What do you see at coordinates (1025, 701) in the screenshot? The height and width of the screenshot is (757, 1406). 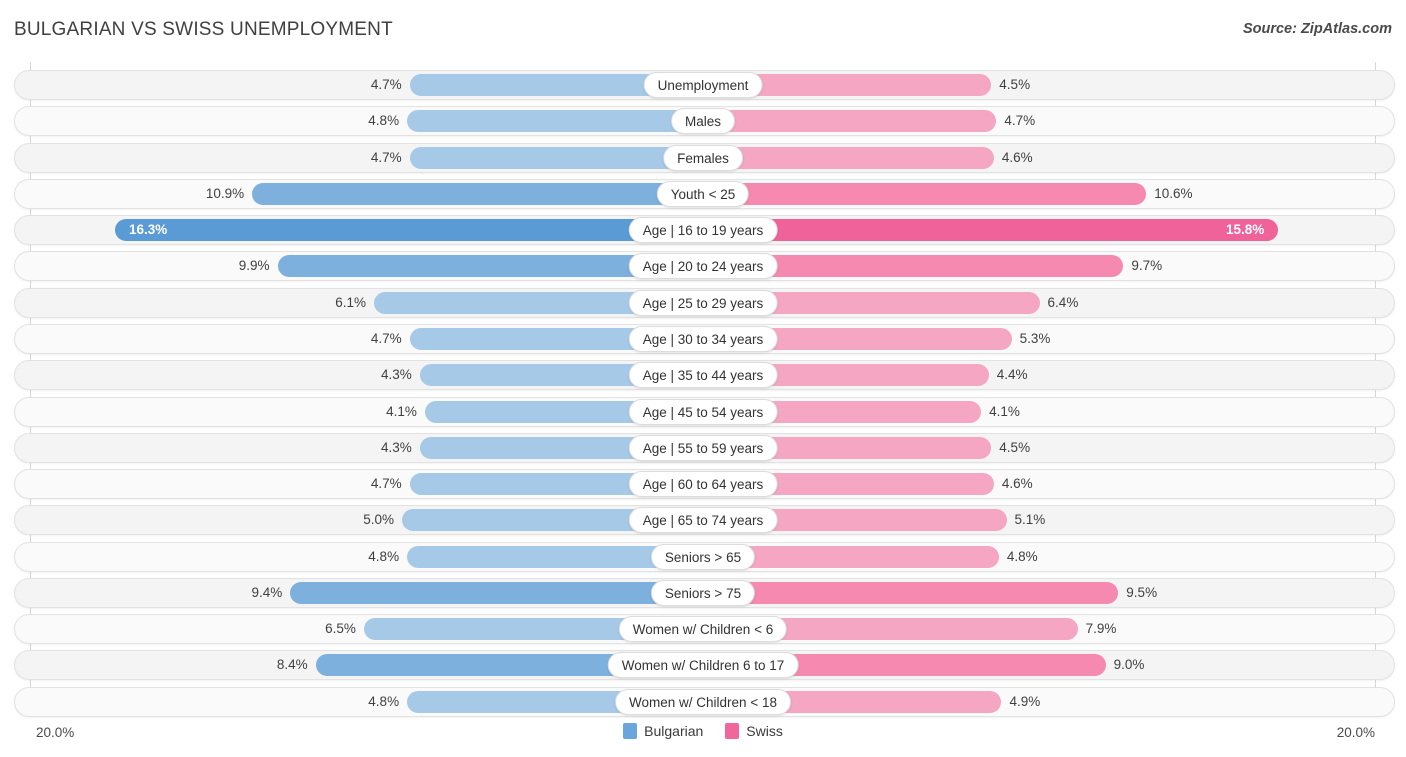 I see `value-label-swiss: 4.9%` at bounding box center [1025, 701].